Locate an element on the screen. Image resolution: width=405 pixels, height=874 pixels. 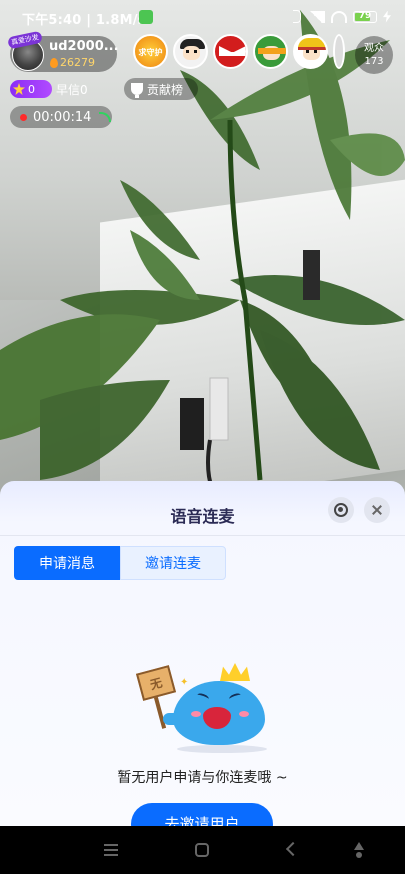
audience-label: 观众 is located at coordinates (374, 48).